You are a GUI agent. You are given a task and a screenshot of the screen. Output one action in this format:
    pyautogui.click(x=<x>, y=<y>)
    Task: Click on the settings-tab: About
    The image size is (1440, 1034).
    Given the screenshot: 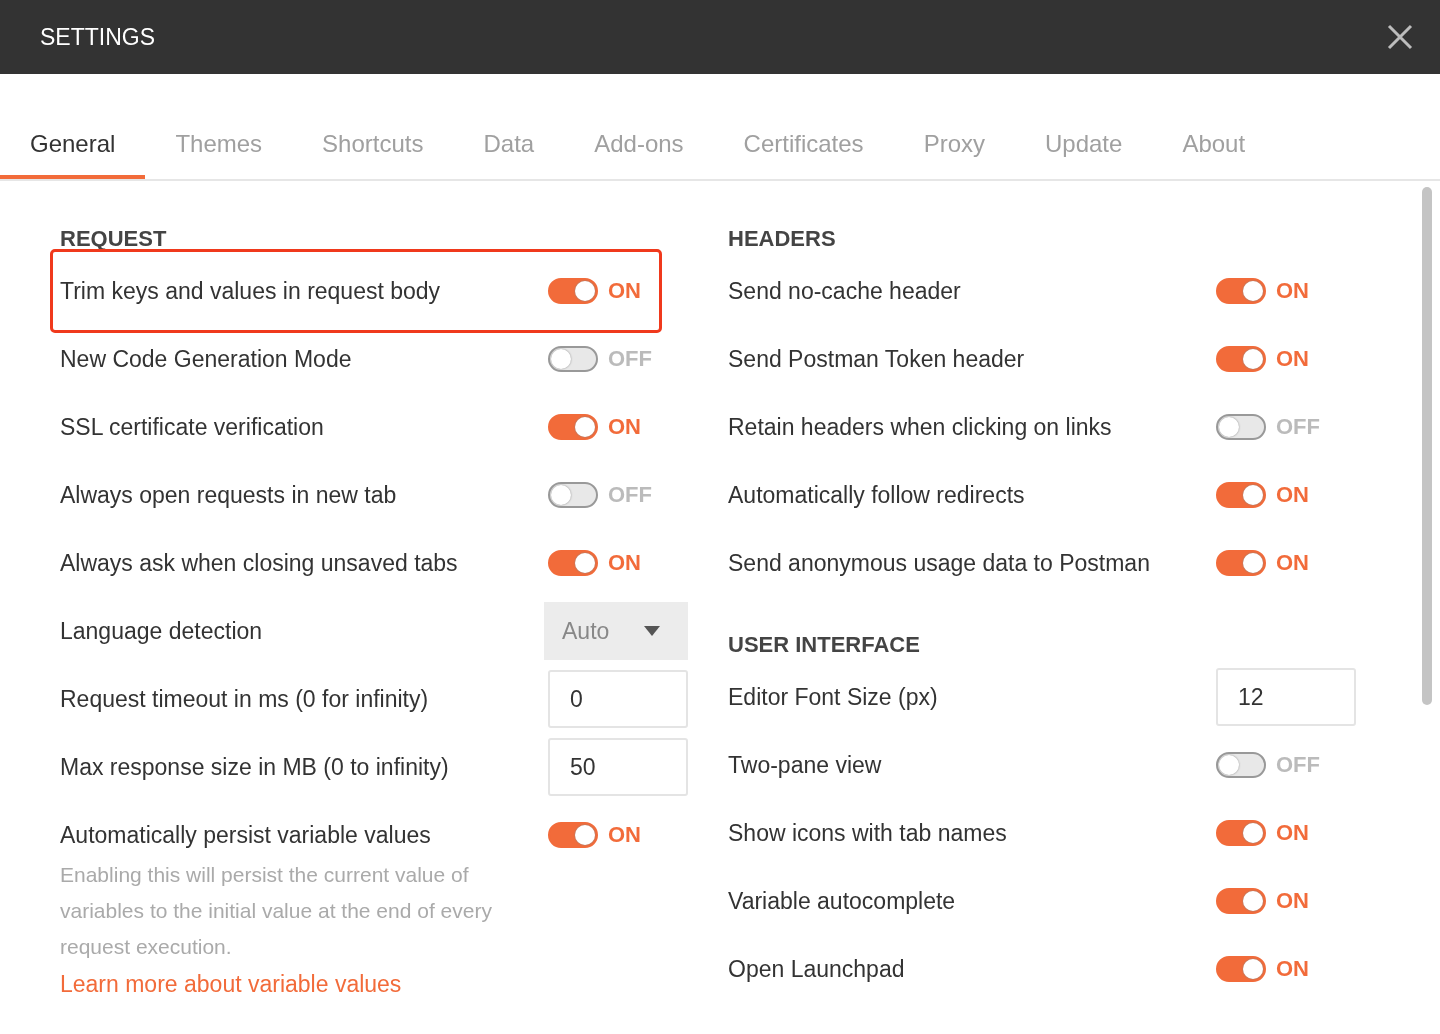 What is the action you would take?
    pyautogui.click(x=1214, y=143)
    